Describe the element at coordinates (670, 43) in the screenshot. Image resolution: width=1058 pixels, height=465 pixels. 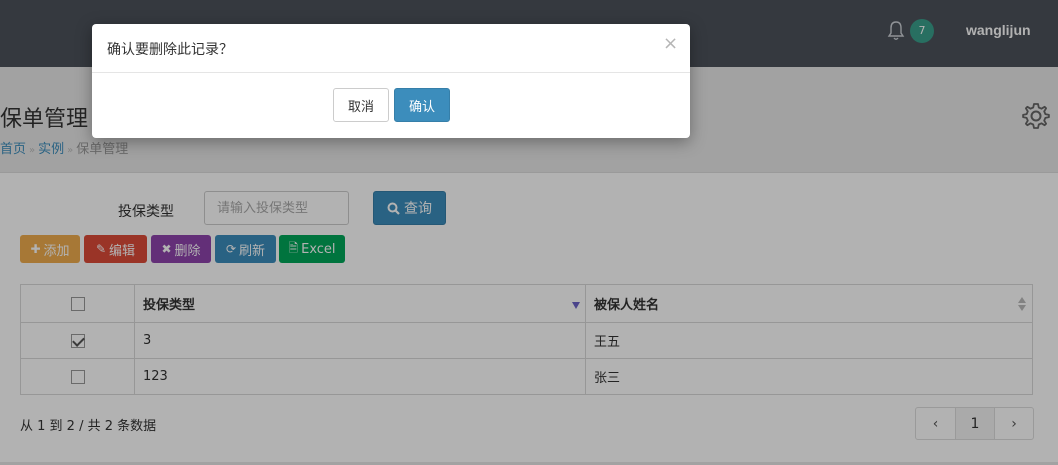
I see `close-icon: ×` at that location.